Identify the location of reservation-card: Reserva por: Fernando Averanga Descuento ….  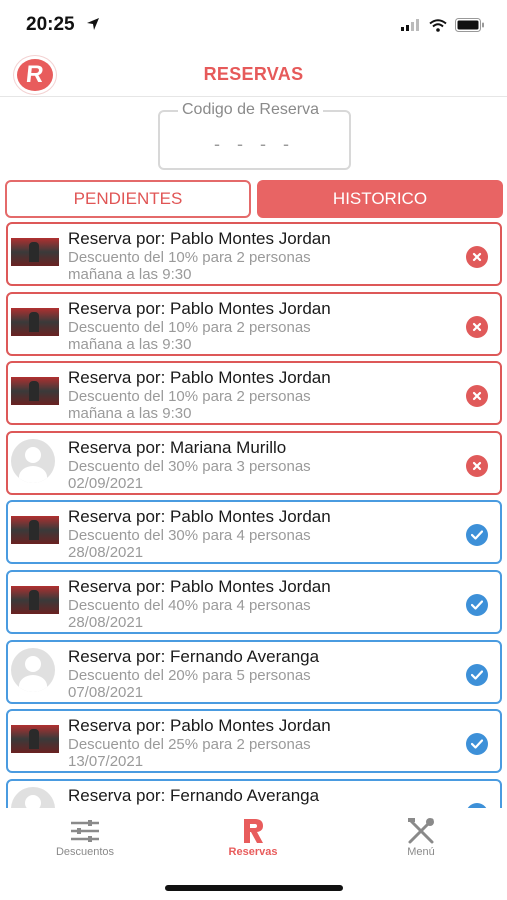
(254, 671).